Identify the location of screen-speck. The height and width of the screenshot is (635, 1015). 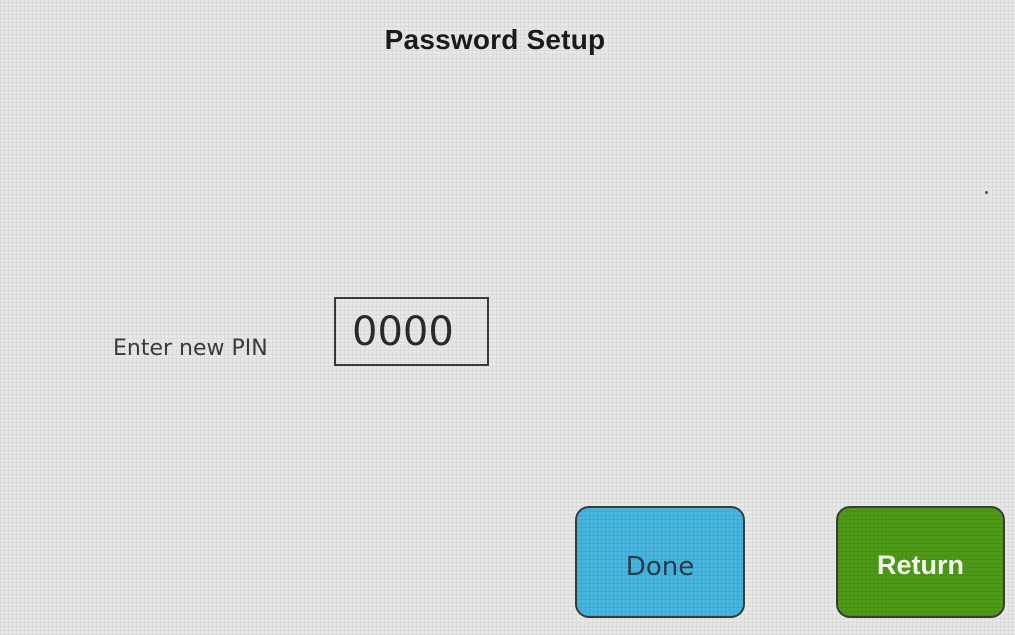
(986, 192).